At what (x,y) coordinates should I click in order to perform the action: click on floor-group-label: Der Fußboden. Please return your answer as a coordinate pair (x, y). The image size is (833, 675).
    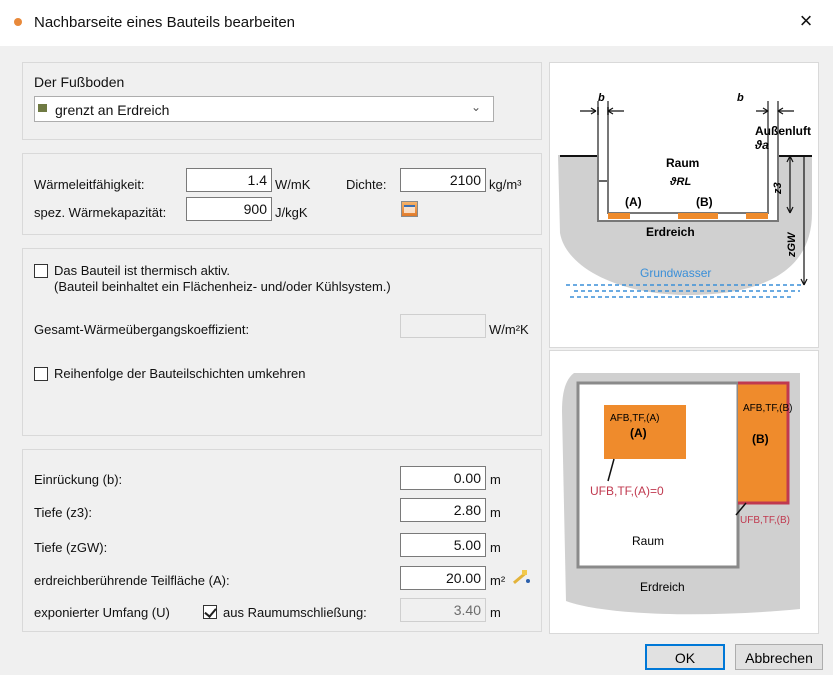
    Looking at the image, I should click on (79, 82).